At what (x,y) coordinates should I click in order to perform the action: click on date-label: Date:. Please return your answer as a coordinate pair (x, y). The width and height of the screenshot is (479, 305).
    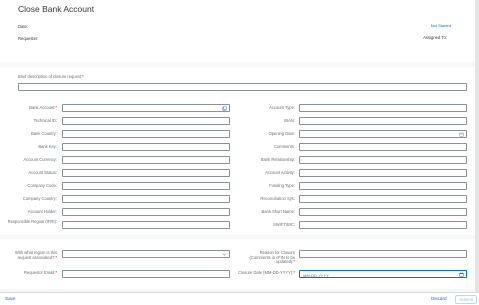
    Looking at the image, I should click on (23, 26).